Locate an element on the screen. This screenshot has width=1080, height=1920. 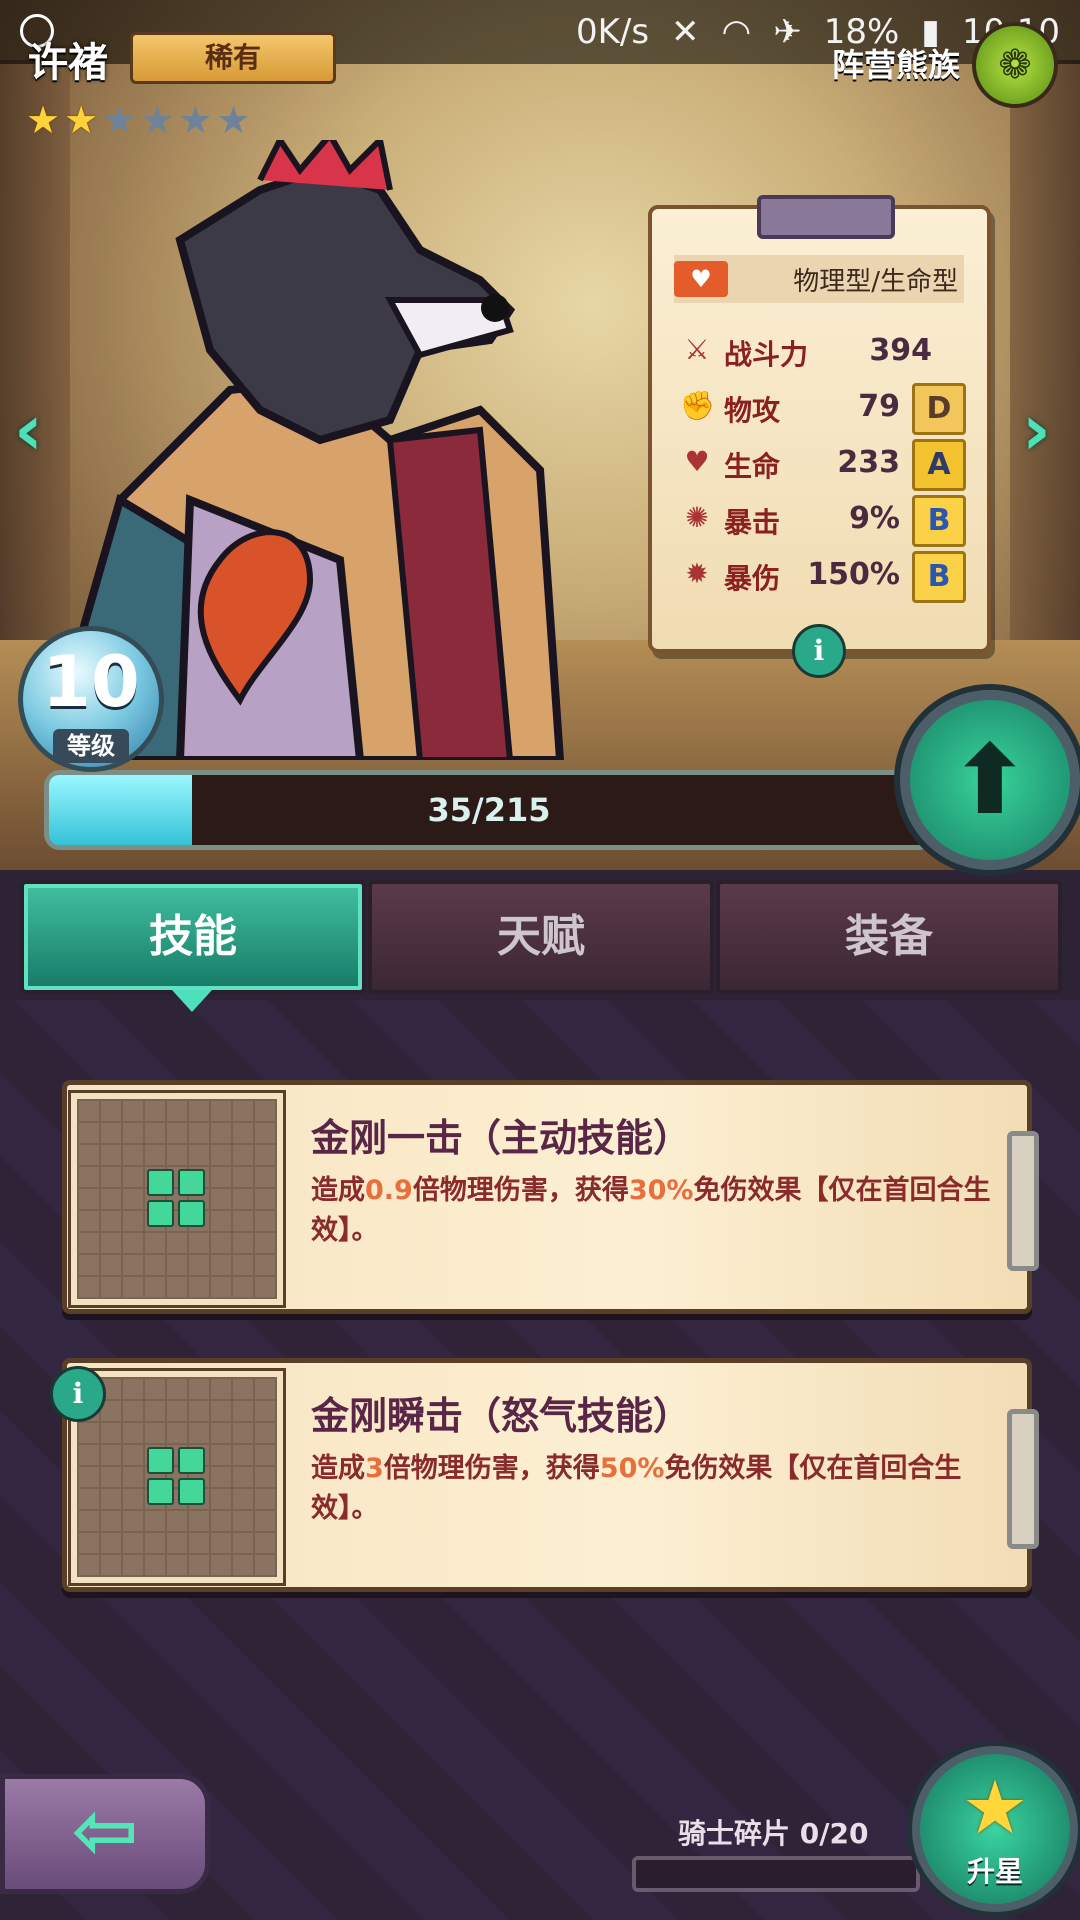
clipboard-clip is located at coordinates (826, 217).